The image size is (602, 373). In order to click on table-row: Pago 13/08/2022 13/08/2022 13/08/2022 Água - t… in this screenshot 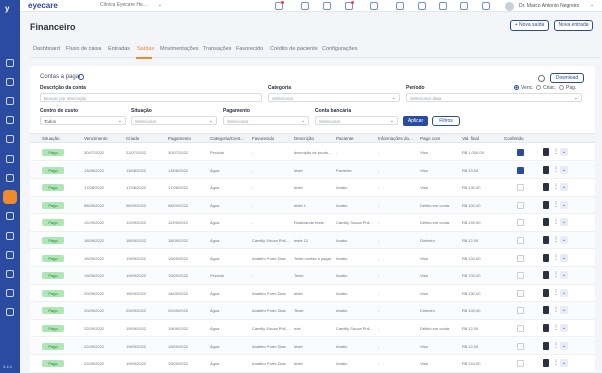, I will do `click(312, 170)`.